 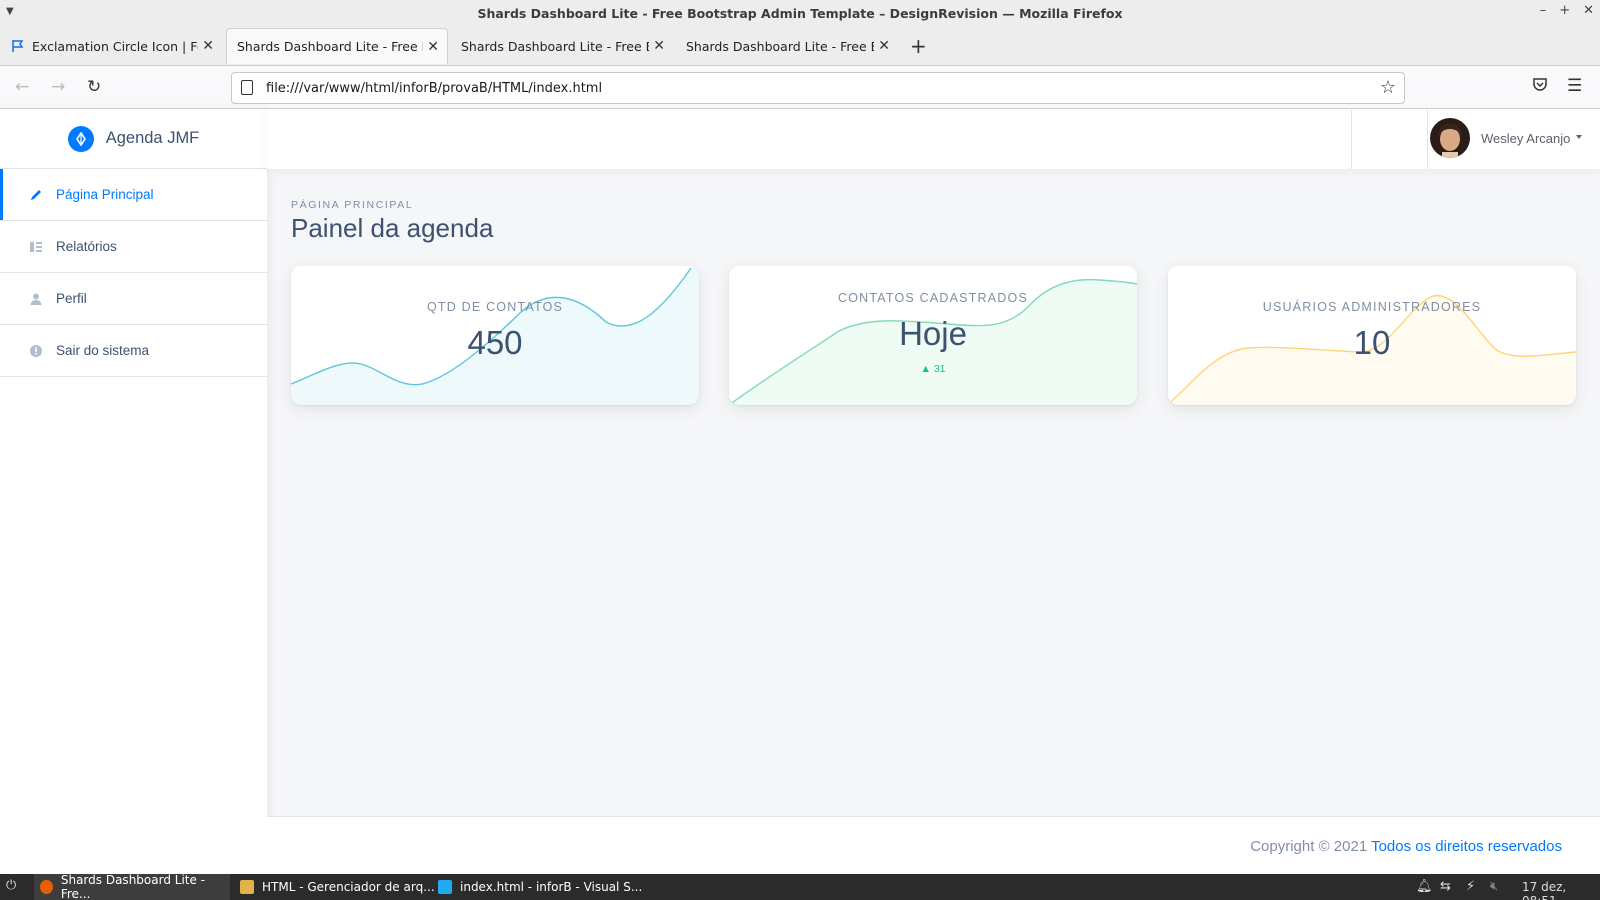 I want to click on minimize-icon: –, so click(x=1543, y=10).